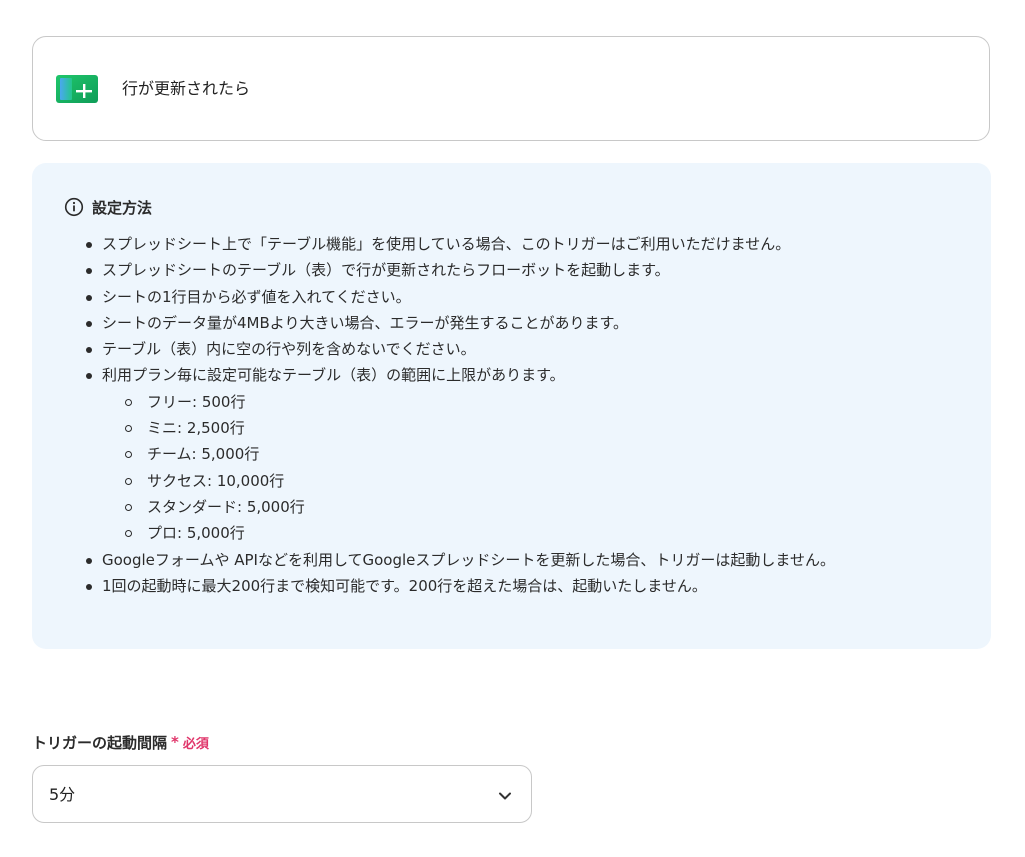 This screenshot has width=1025, height=857. Describe the element at coordinates (457, 270) in the screenshot. I see `list-item: スプレッドシートのテーブル（表）で行が更新されたらフローボットを起動します。` at that location.